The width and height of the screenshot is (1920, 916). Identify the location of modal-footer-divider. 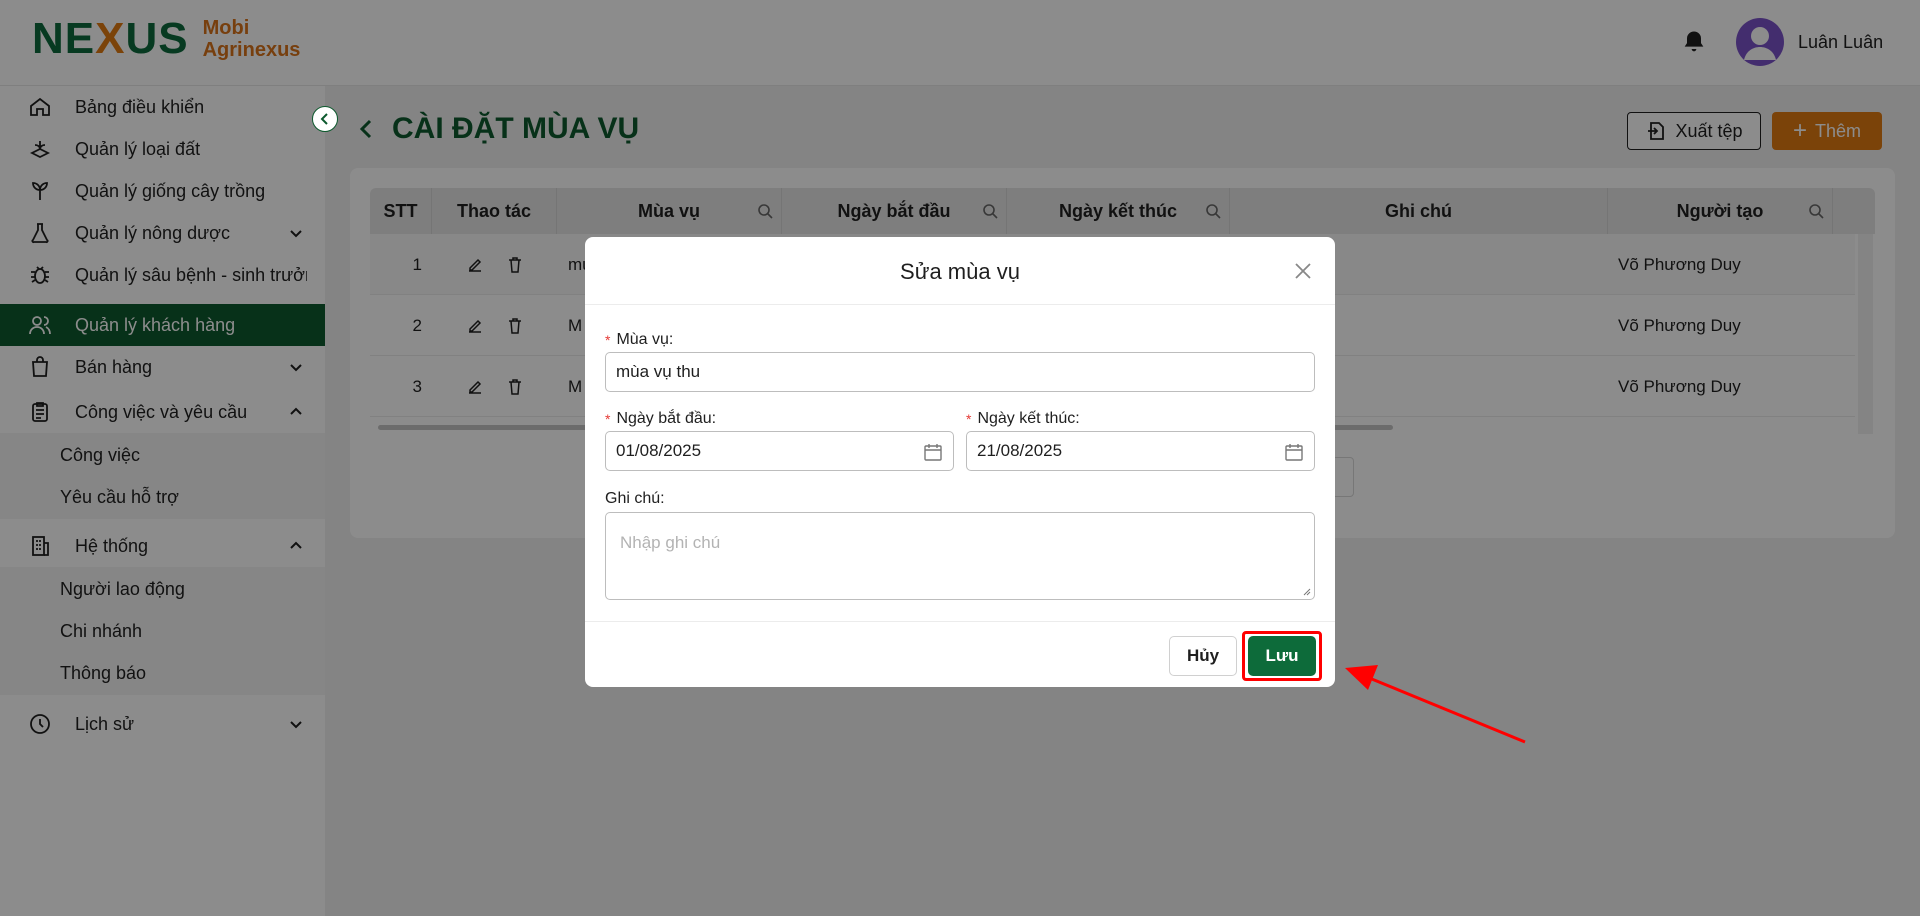
(960, 621).